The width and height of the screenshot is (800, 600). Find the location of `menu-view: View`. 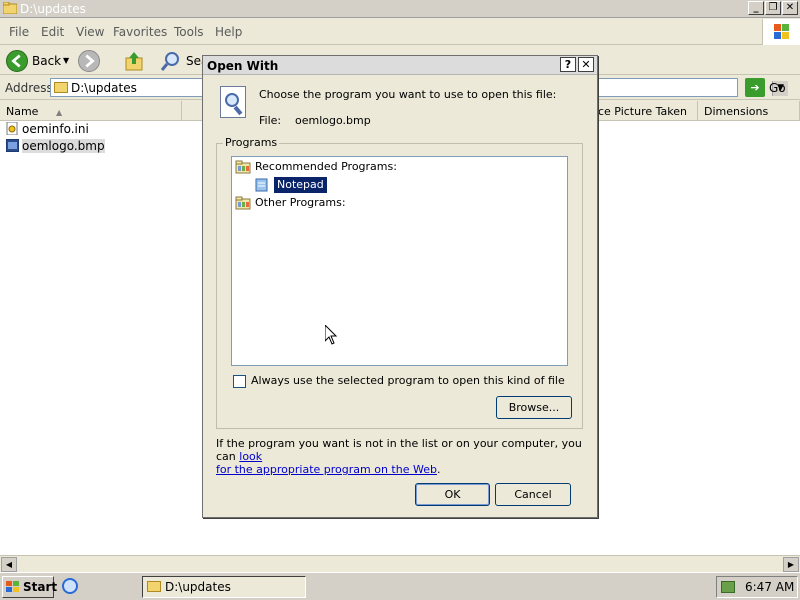

menu-view: View is located at coordinates (90, 32).